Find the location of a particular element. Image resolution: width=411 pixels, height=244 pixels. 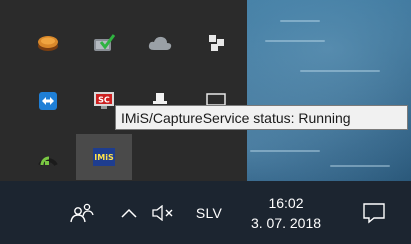

action-center-notifications-icon is located at coordinates (374, 212).